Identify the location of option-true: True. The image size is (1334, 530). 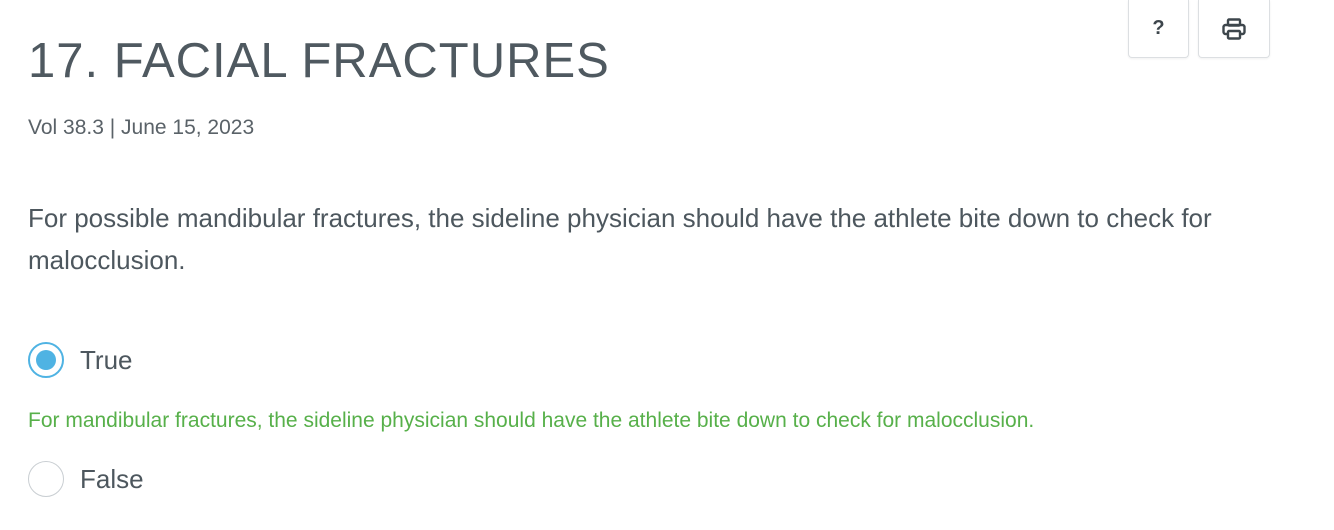
(80, 360).